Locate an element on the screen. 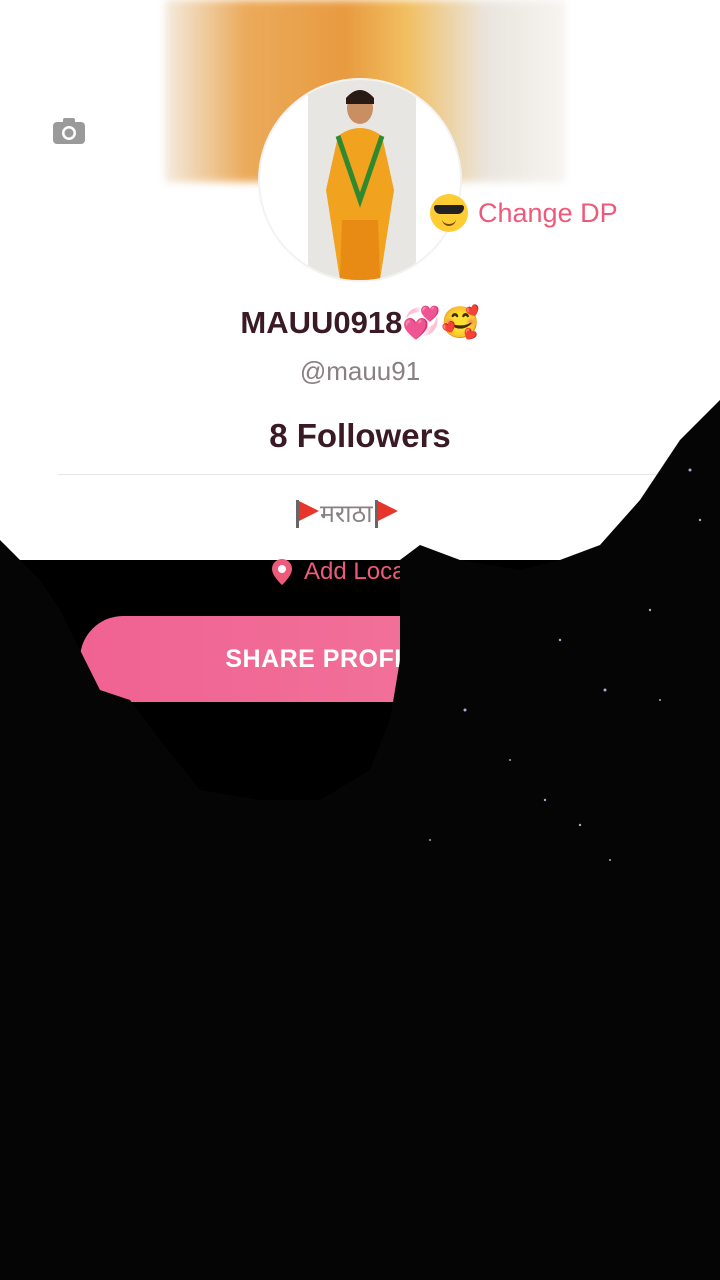 This screenshot has width=720, height=1280. profile-bio: मराठा is located at coordinates (346, 513).